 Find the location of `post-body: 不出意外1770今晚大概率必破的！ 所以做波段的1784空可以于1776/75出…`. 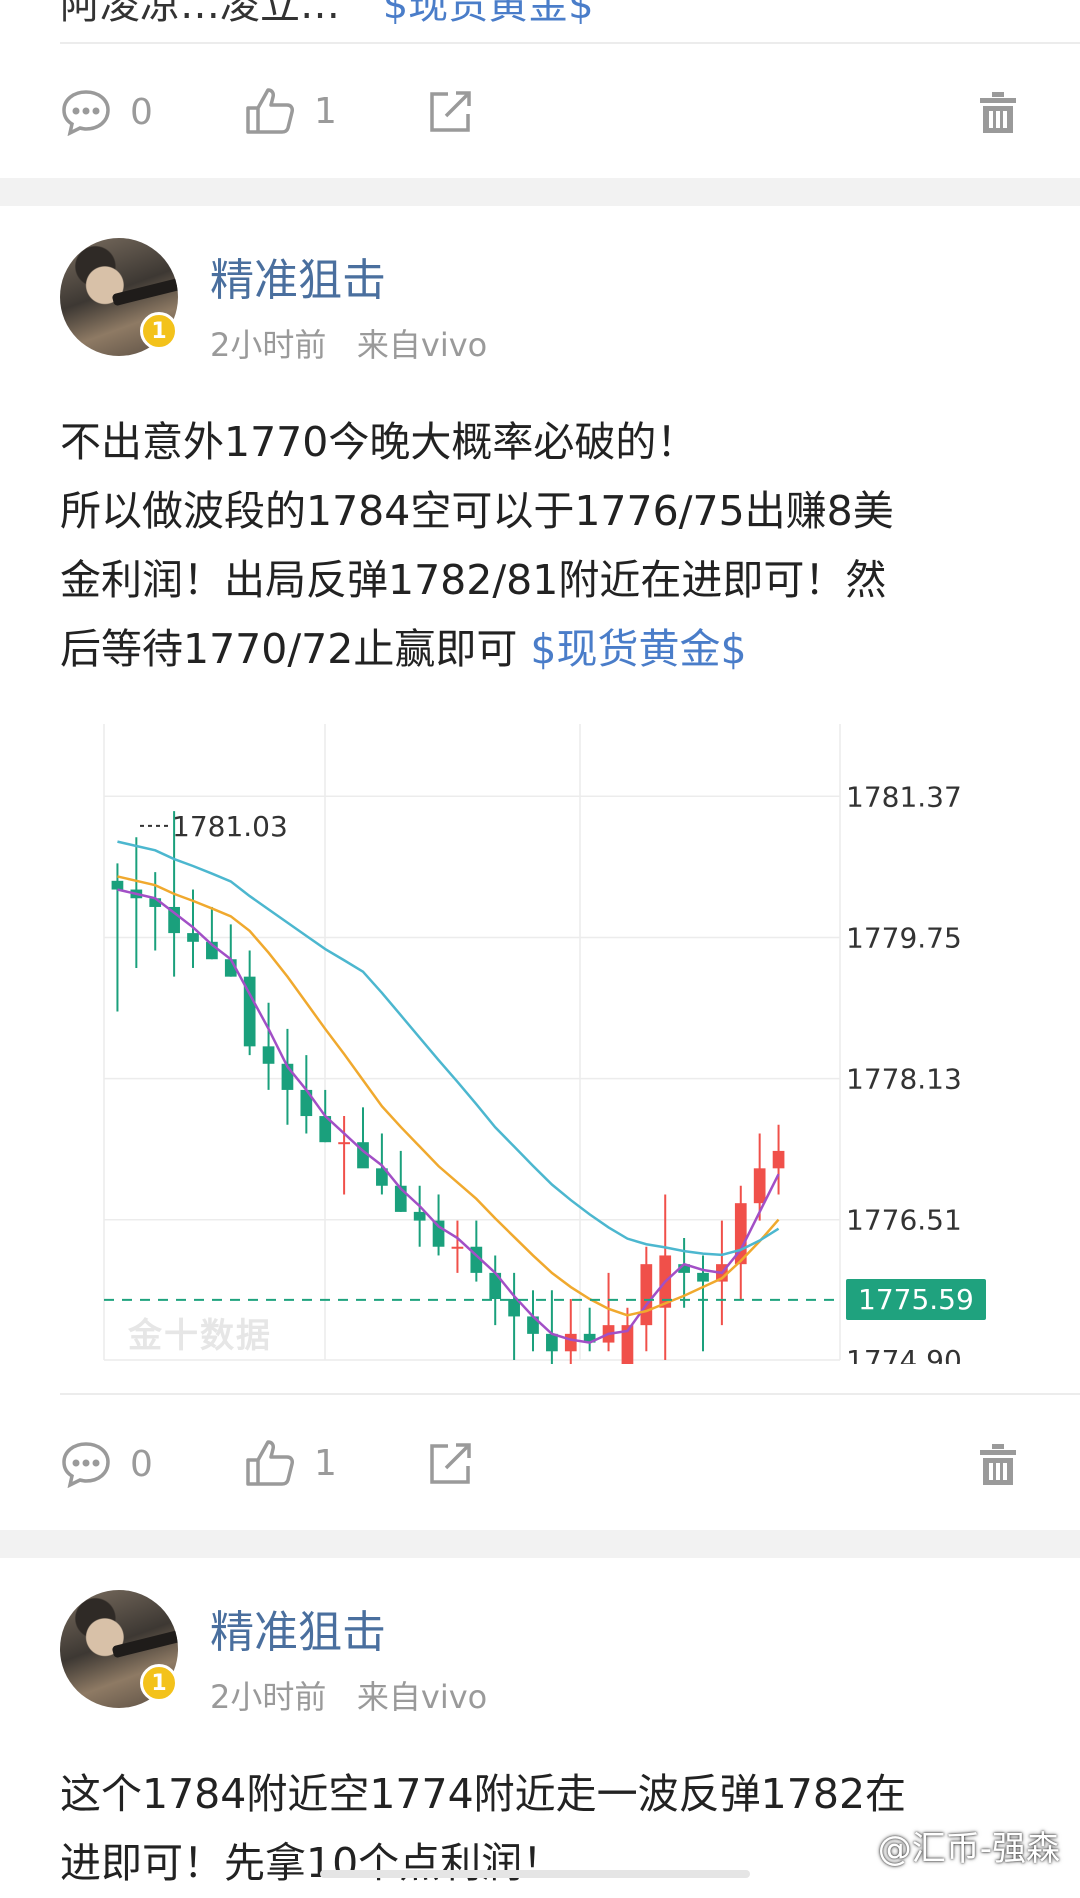

post-body: 不出意外1770今晚大概率必破的！ 所以做波段的1784空可以于1776/75出… is located at coordinates (540, 546).